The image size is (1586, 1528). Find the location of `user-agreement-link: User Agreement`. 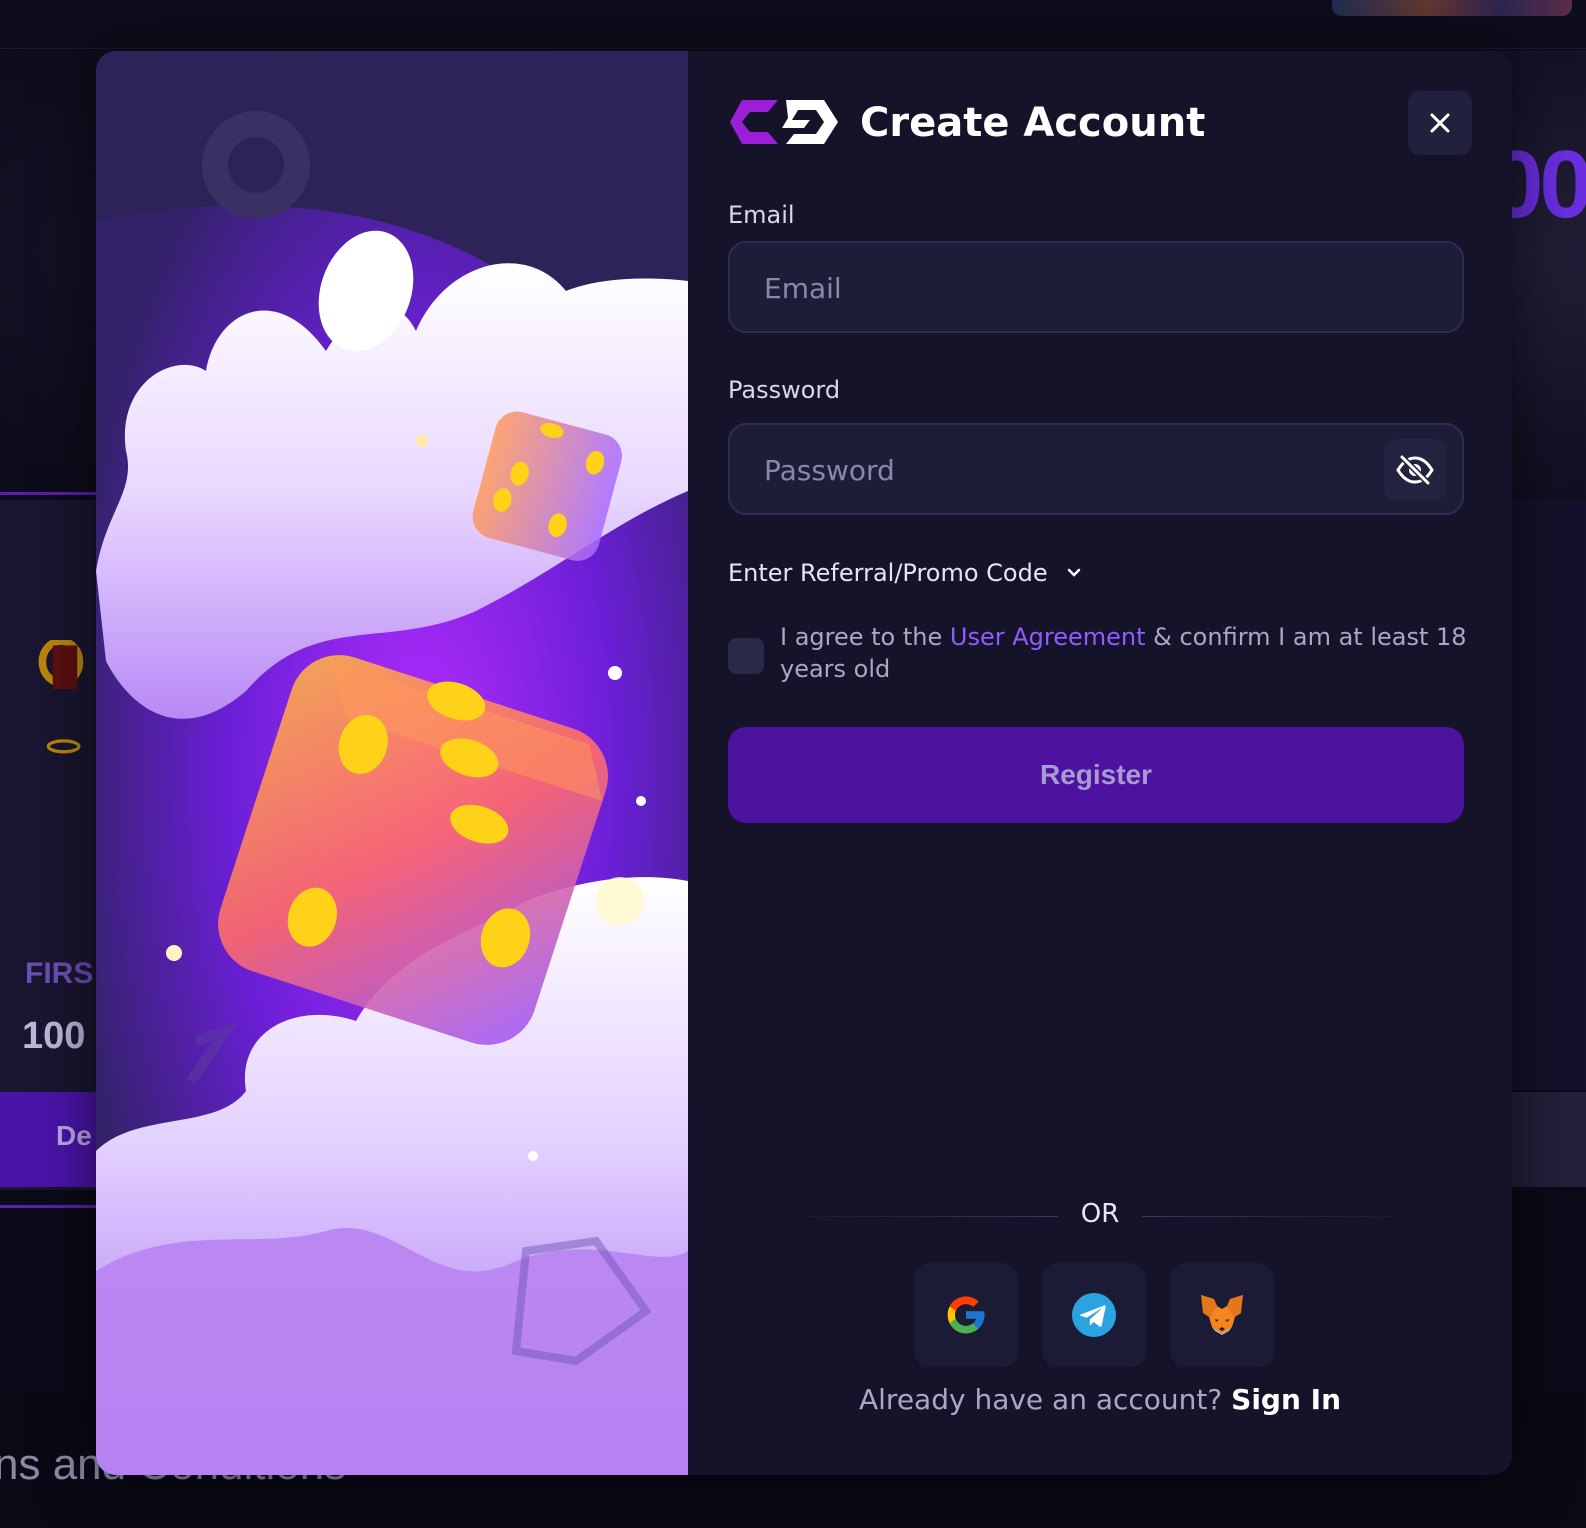

user-agreement-link: User Agreement is located at coordinates (1048, 637).